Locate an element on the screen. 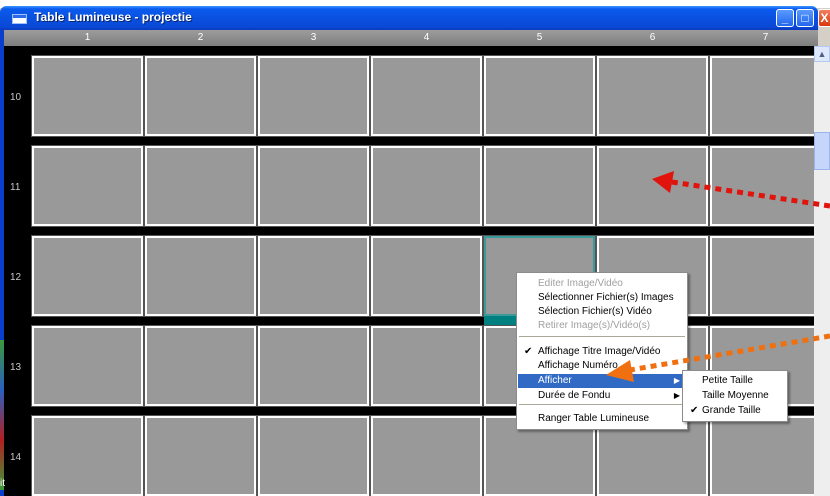  context-menu-item: Retirer Image(s)/Vidéo(s) is located at coordinates (602, 326).